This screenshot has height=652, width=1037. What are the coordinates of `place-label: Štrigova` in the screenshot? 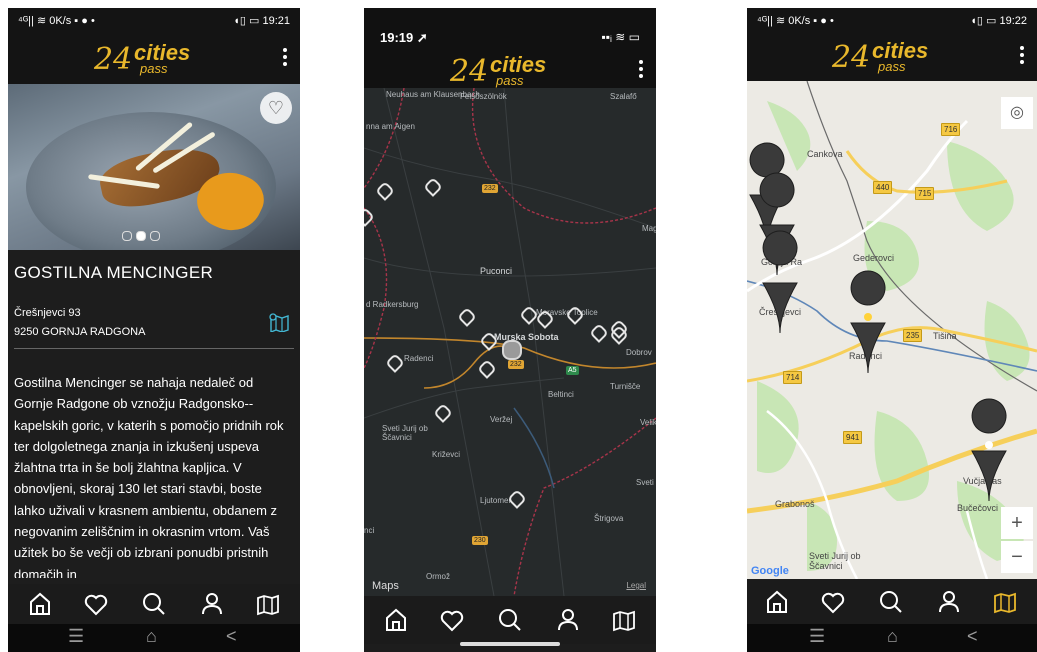 It's located at (609, 518).